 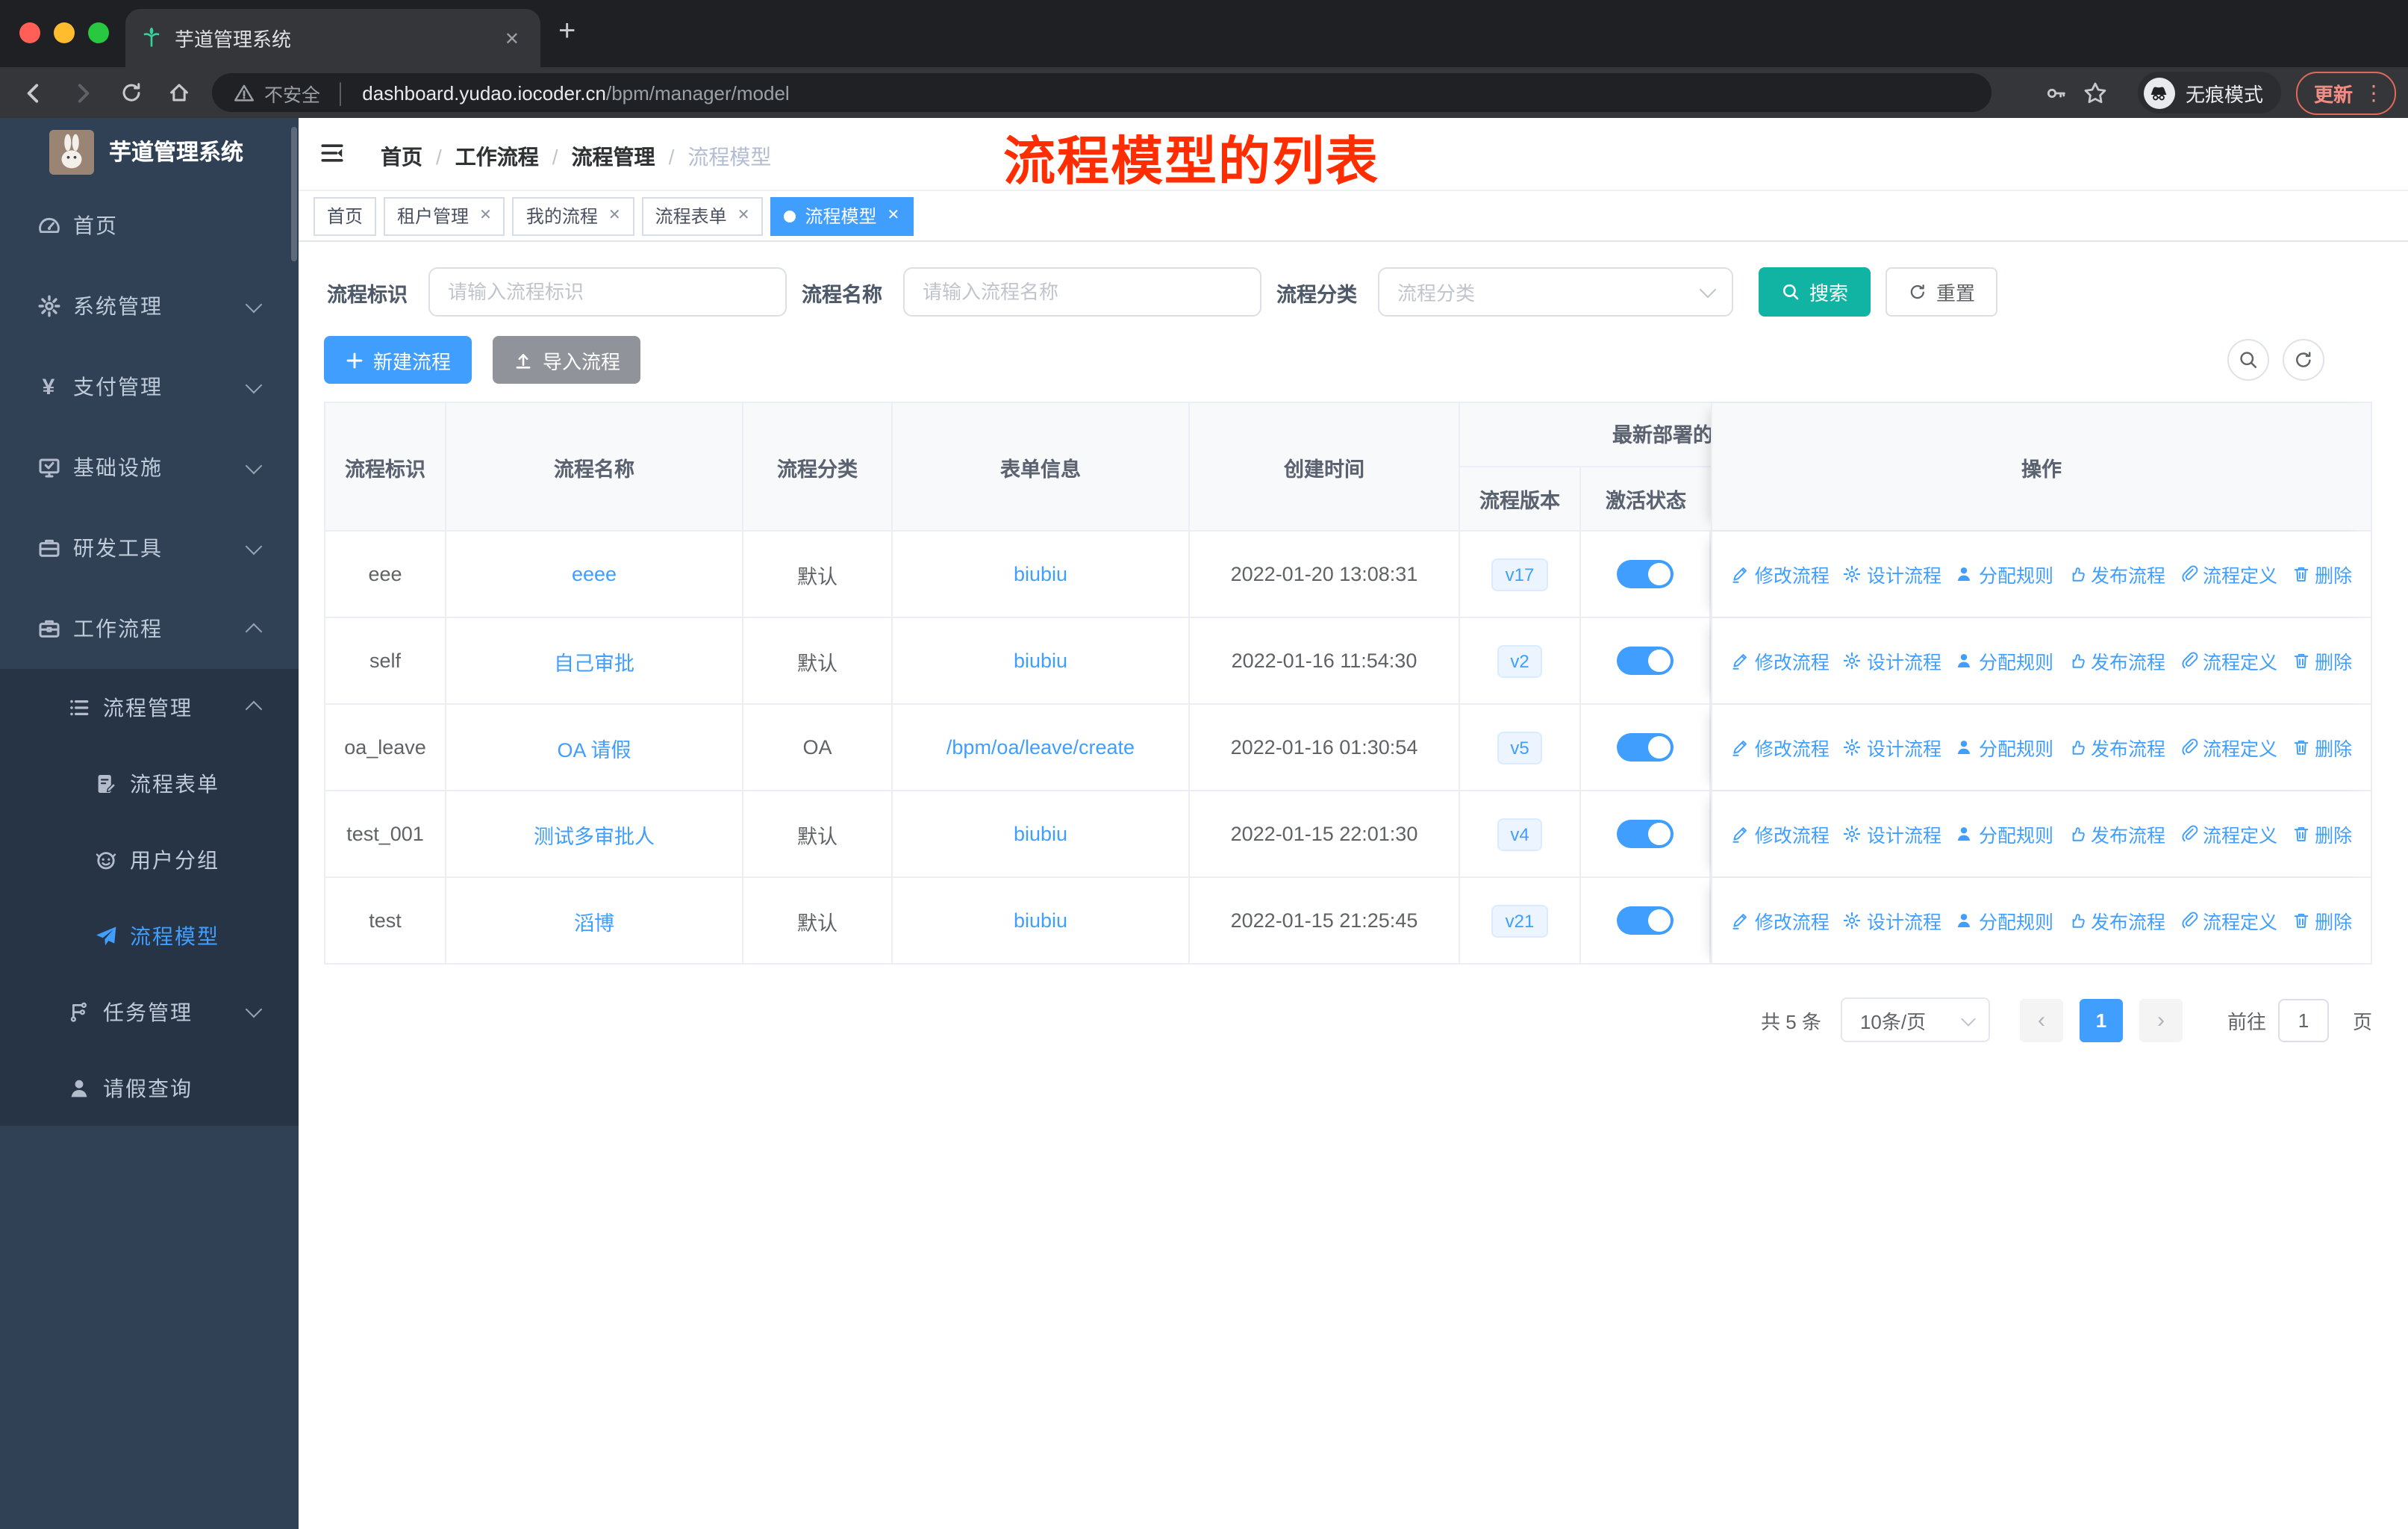 What do you see at coordinates (594, 920) in the screenshot?
I see `process-name-link: 滔博` at bounding box center [594, 920].